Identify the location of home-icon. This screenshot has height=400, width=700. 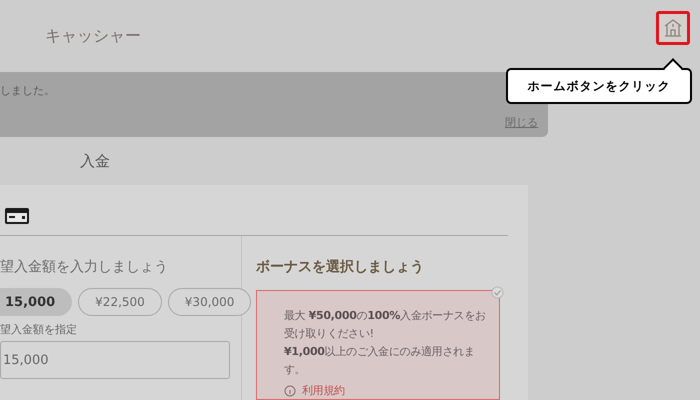
(673, 28).